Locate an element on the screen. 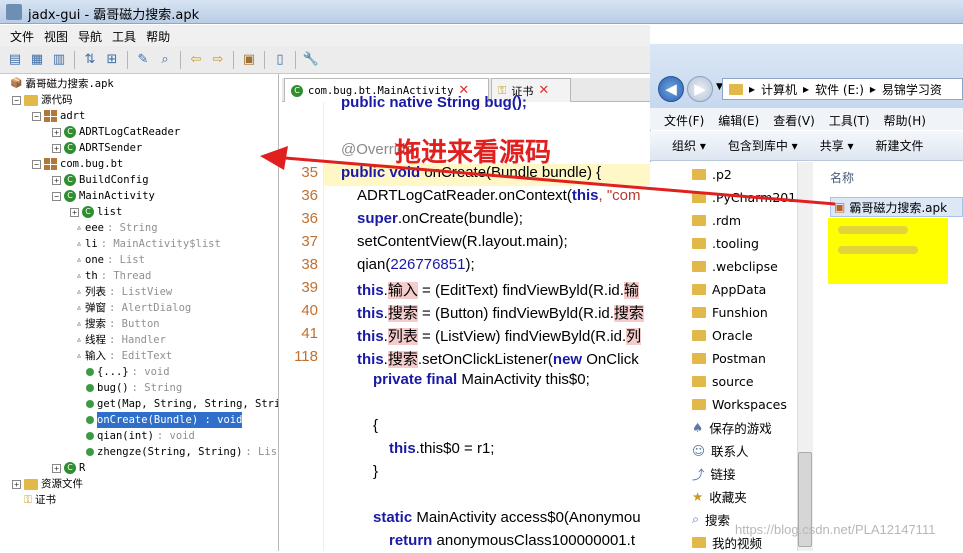 This screenshot has width=963, height=553. tree-class: + C BuildConfig is located at coordinates (100, 180).